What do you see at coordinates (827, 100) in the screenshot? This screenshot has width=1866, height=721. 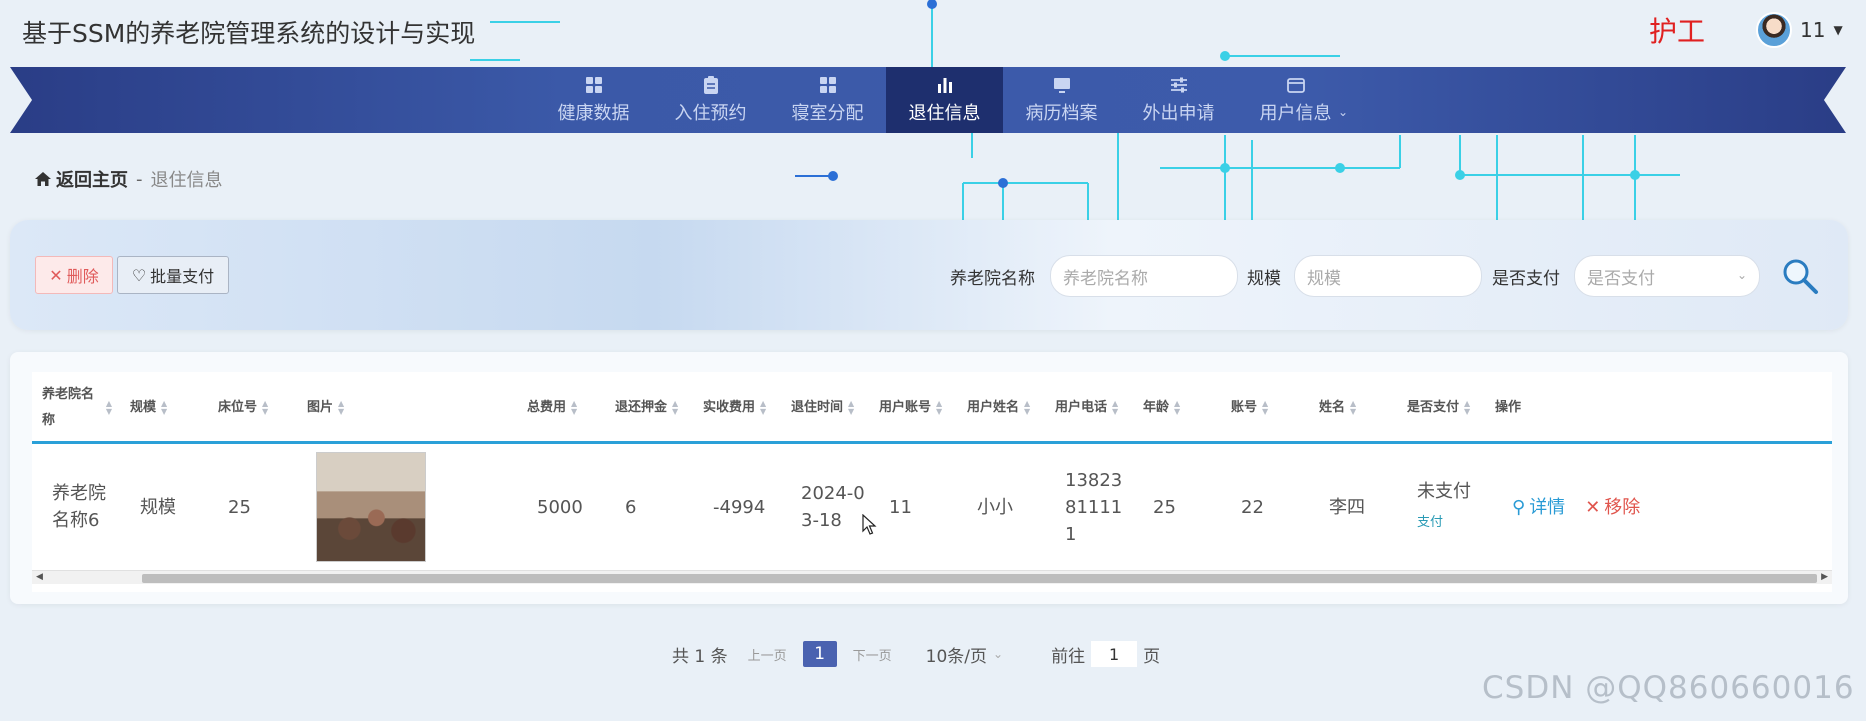 I see `nav-item-dorm-assign: 寝室分配` at bounding box center [827, 100].